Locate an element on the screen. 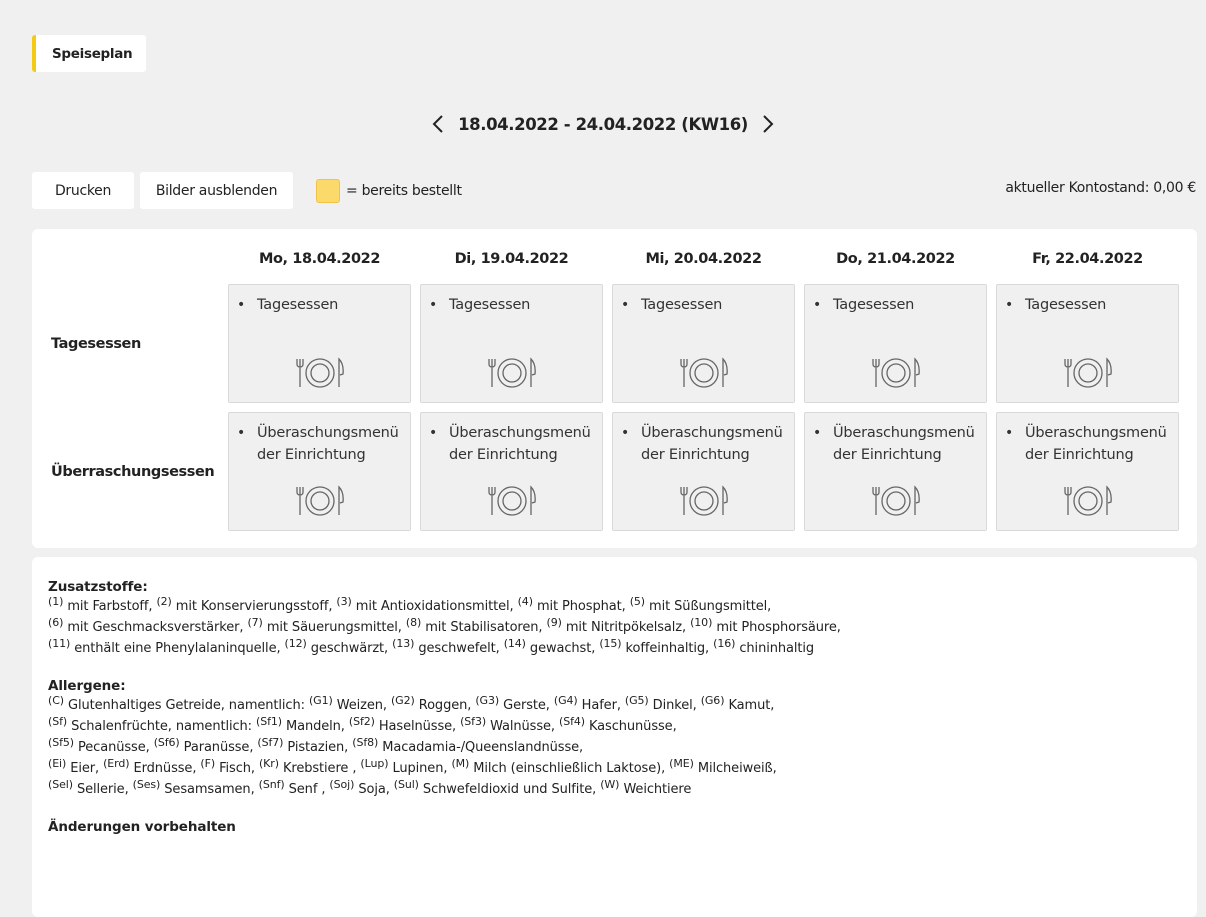 This screenshot has width=1206, height=917. print-button: Drucken is located at coordinates (83, 190).